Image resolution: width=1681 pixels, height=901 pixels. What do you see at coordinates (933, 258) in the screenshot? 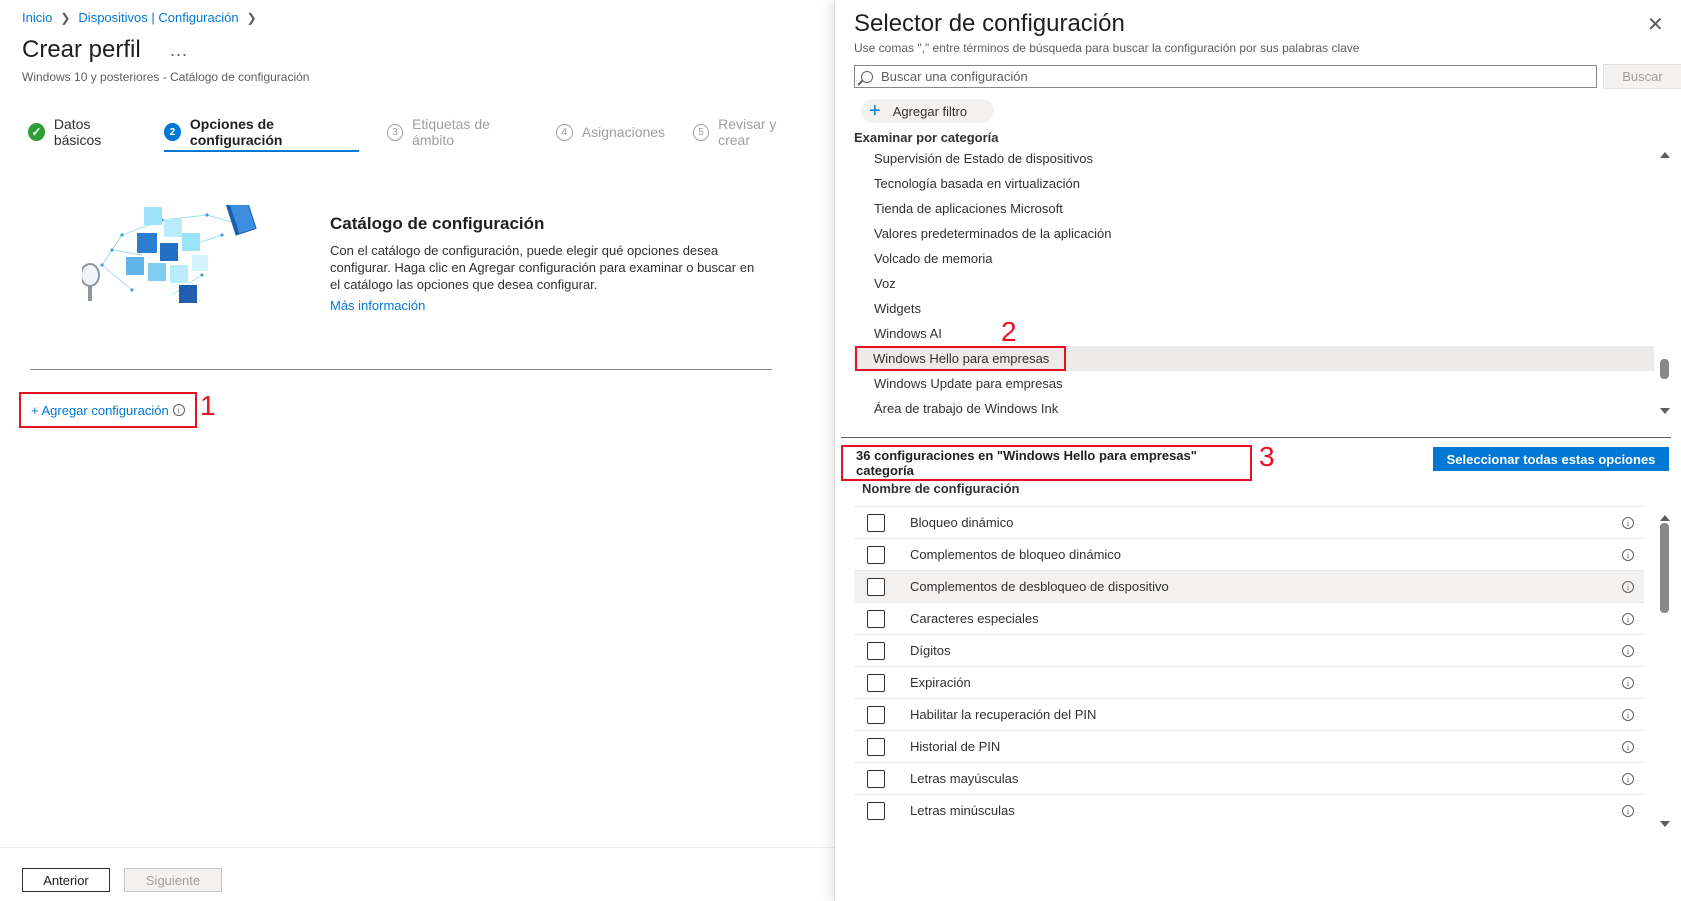
I see `category-label: Volcado de memoria` at bounding box center [933, 258].